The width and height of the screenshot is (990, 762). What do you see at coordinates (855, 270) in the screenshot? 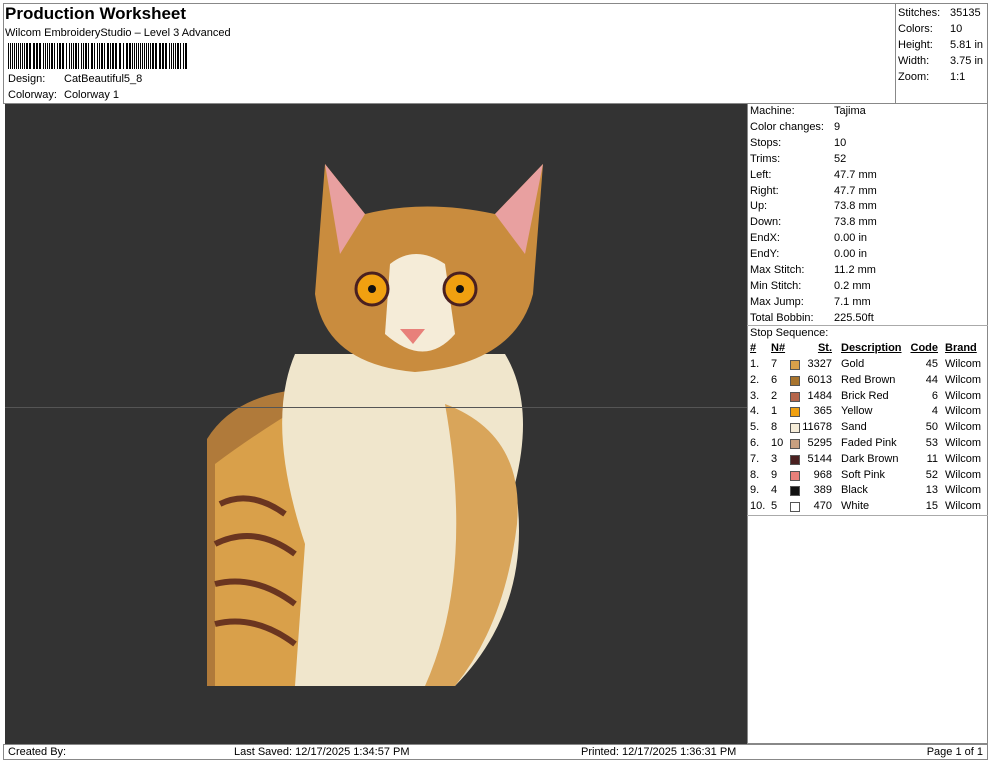
I see `machine-value: 11.2 mm` at bounding box center [855, 270].